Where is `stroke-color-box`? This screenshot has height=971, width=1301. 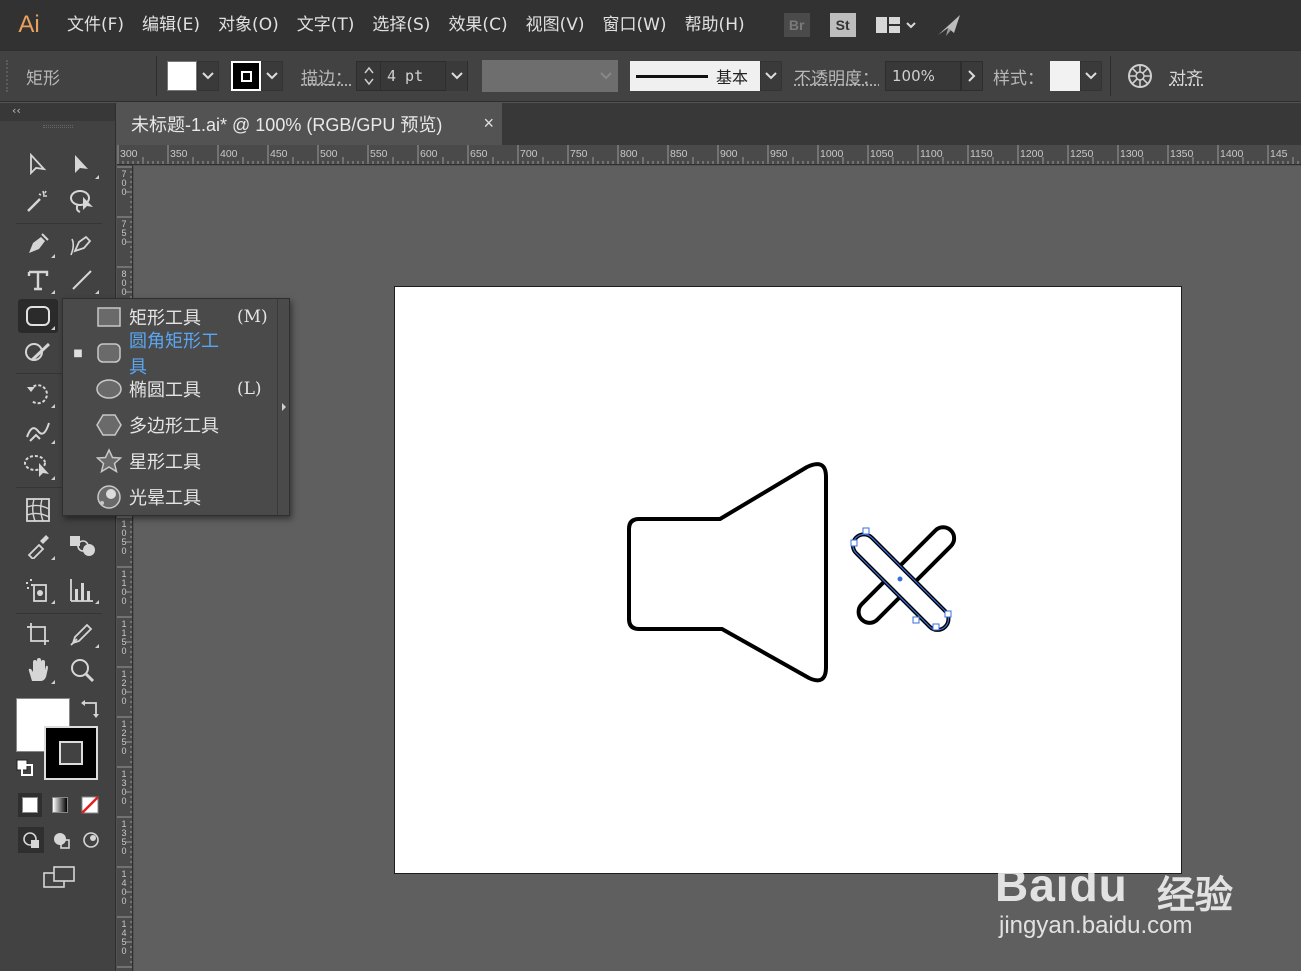
stroke-color-box is located at coordinates (71, 753).